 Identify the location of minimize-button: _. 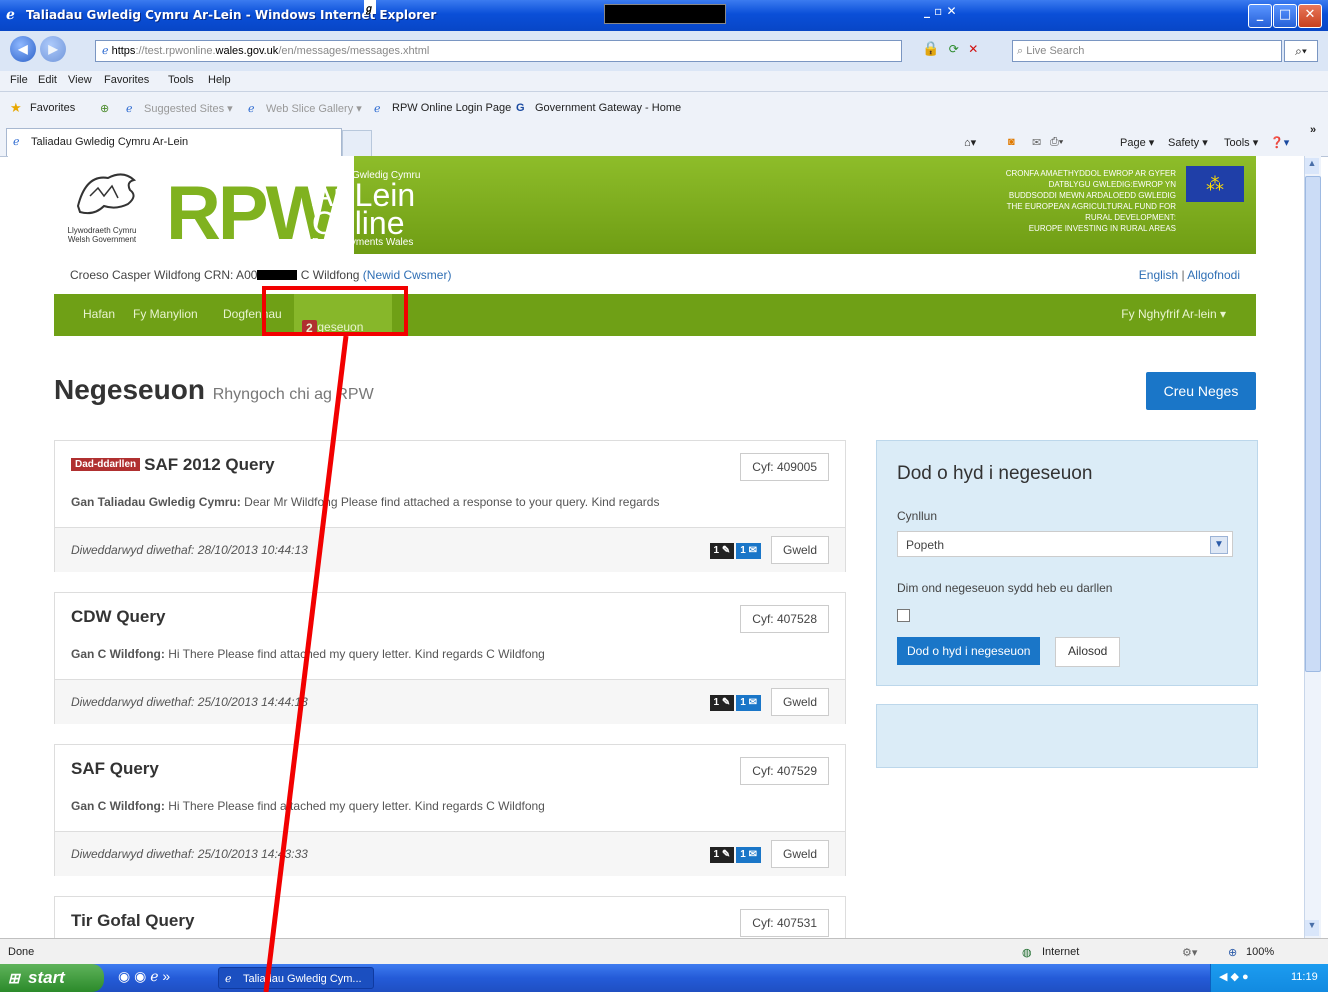
(1260, 16).